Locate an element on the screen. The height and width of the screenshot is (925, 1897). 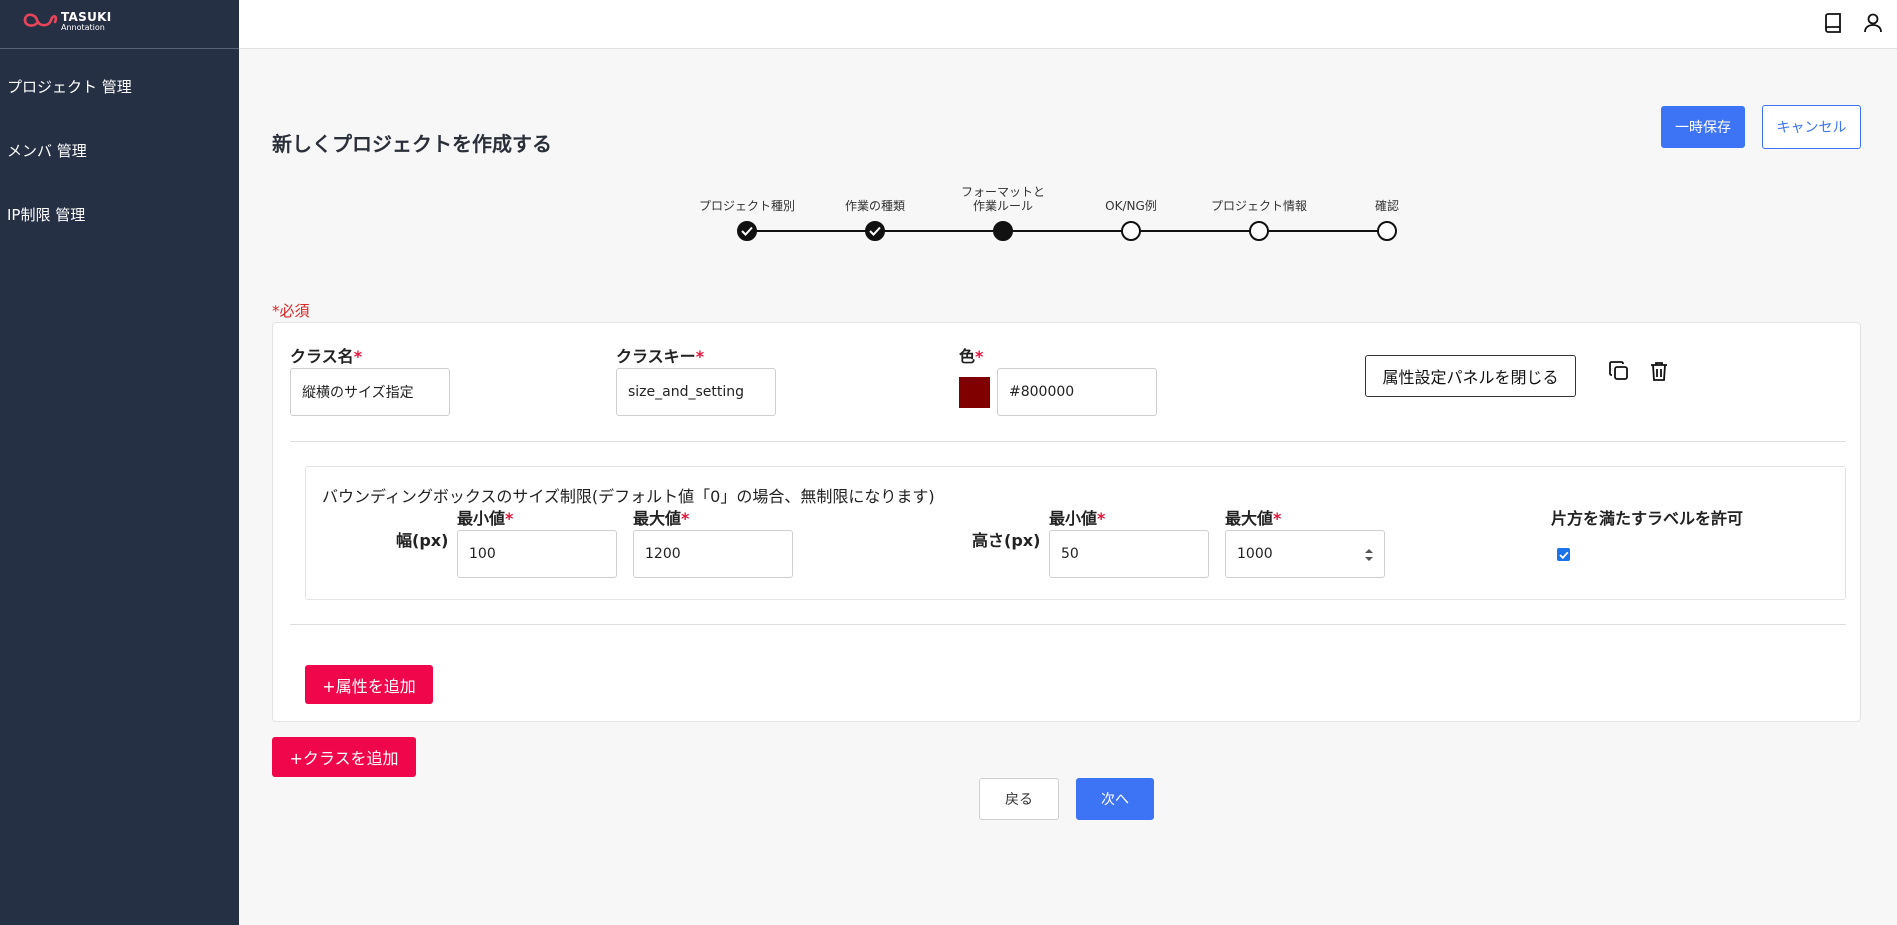
copy-icon is located at coordinates (1619, 371).